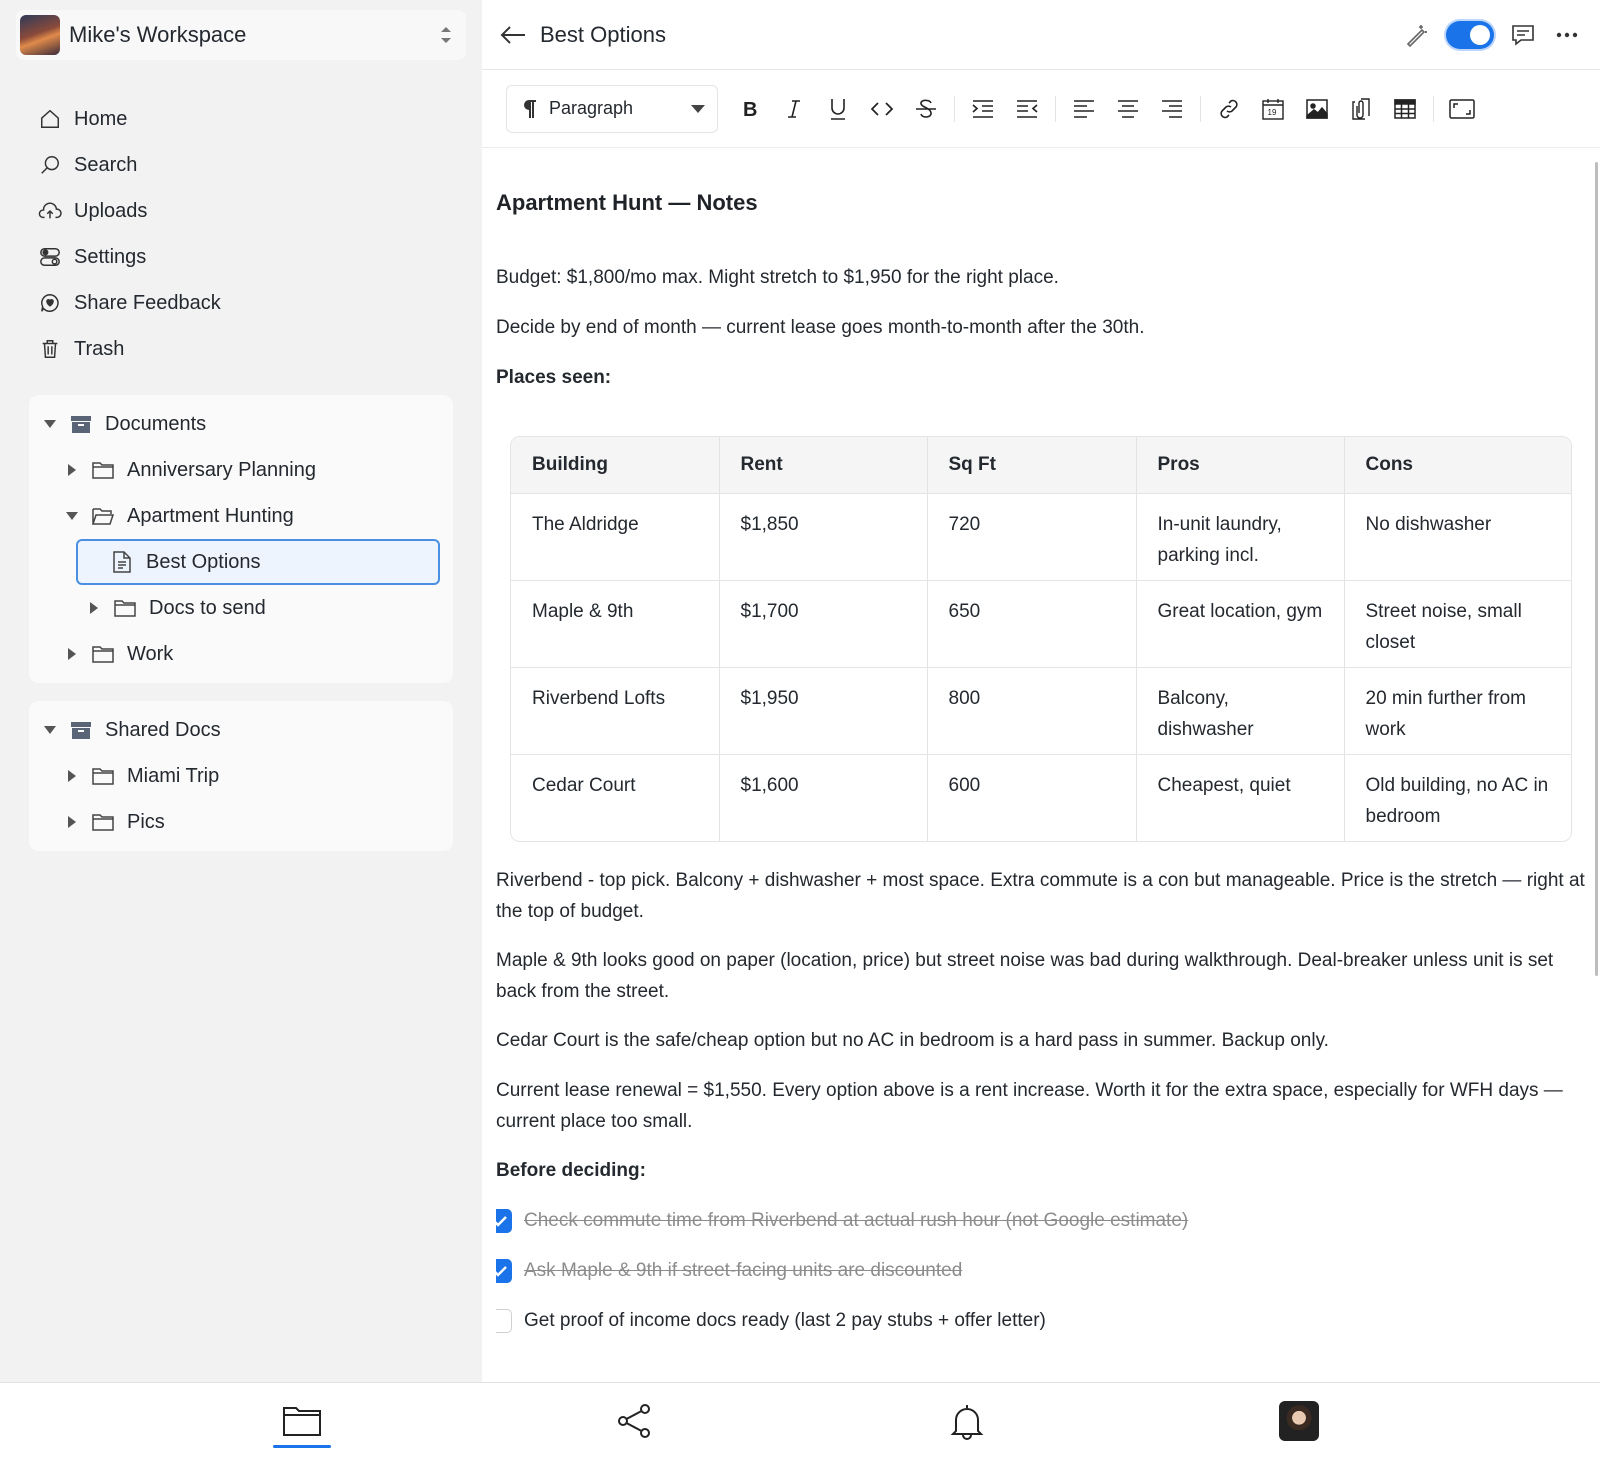  Describe the element at coordinates (158, 34) in the screenshot. I see `workspace-name: Mike's Workspace` at that location.